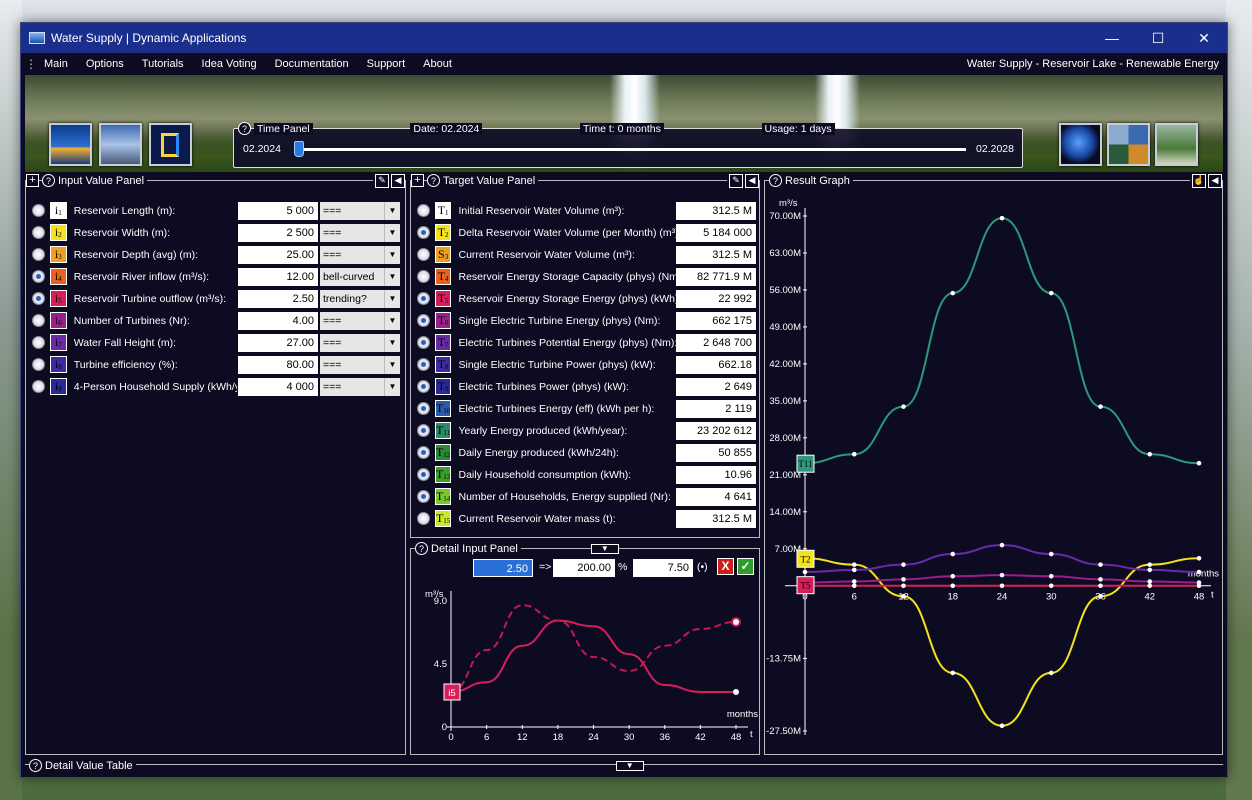 This screenshot has width=1252, height=800. Describe the element at coordinates (585, 666) in the screenshot. I see `detail-input-chart: 9.04.500 6 12 18 24 30 36 42 48m³/smonthsti5` at that location.